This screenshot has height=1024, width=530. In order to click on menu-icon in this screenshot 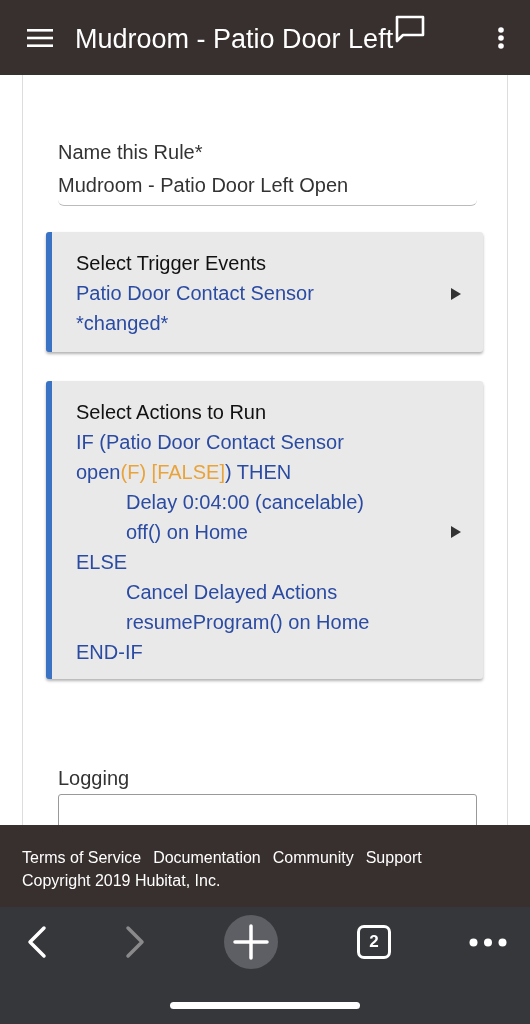, I will do `click(40, 37)`.